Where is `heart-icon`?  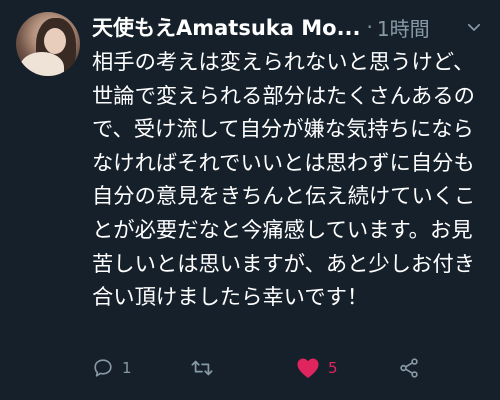
heart-icon is located at coordinates (308, 368).